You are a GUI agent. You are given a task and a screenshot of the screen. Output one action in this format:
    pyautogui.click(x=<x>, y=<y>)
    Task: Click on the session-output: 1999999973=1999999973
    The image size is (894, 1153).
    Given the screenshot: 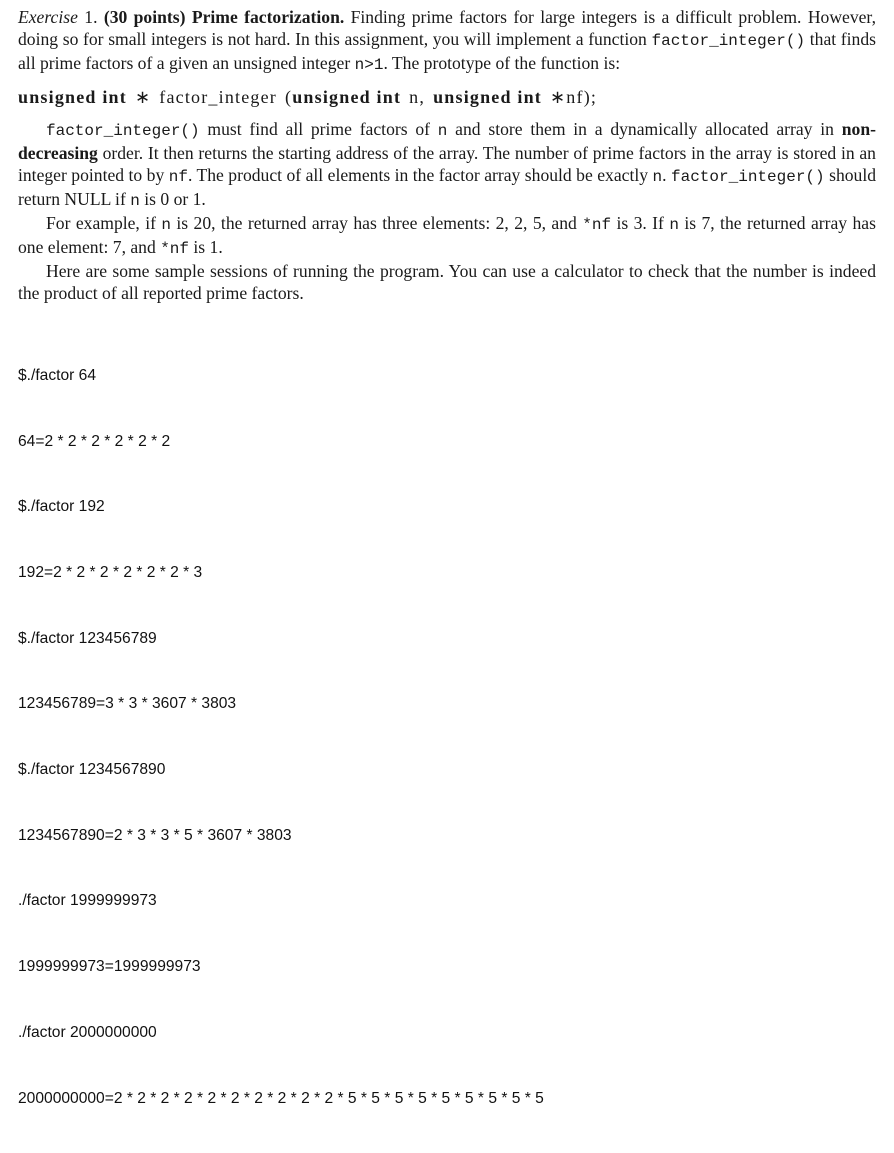 What is the action you would take?
    pyautogui.click(x=109, y=967)
    